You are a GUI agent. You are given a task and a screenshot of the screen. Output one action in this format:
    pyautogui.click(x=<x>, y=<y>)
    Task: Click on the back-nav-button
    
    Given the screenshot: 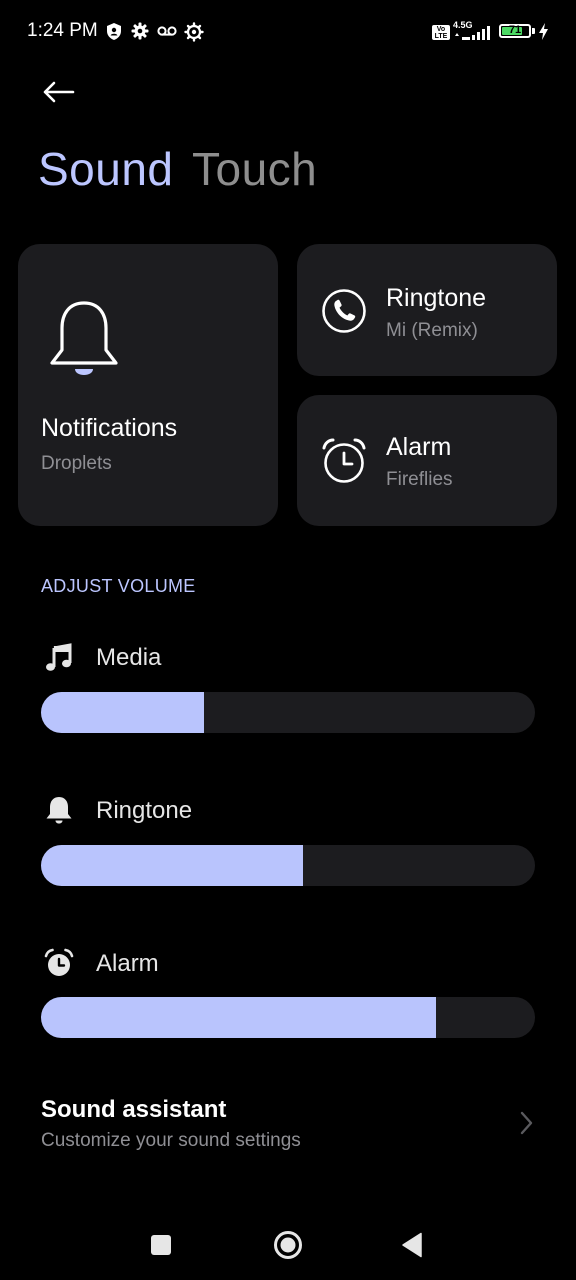 What is the action you would take?
    pyautogui.click(x=412, y=1245)
    